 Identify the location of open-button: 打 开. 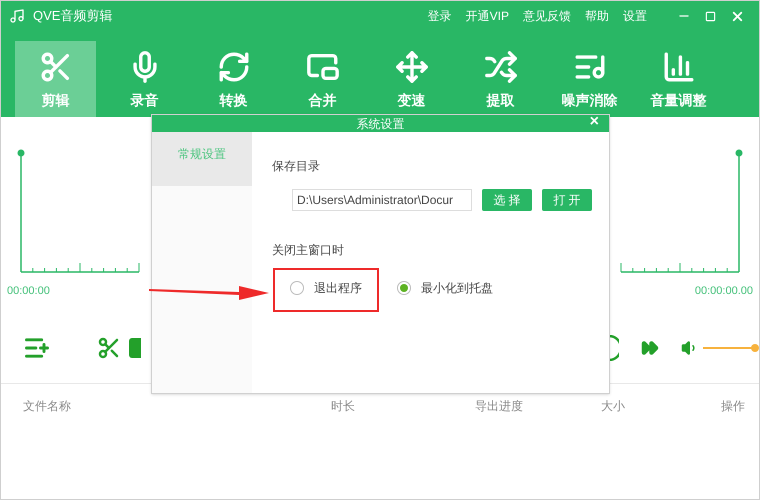
(567, 200).